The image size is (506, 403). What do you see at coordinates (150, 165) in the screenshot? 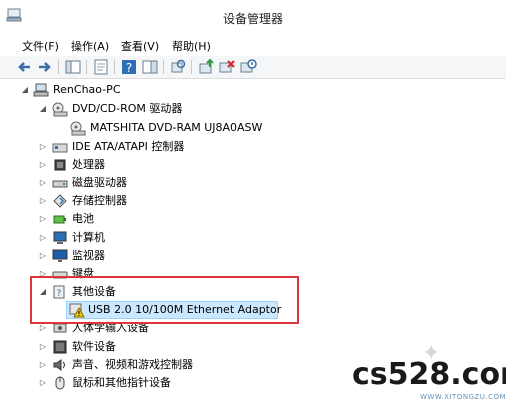
I see `tree-node-cpu: ▷ 处理器` at bounding box center [150, 165].